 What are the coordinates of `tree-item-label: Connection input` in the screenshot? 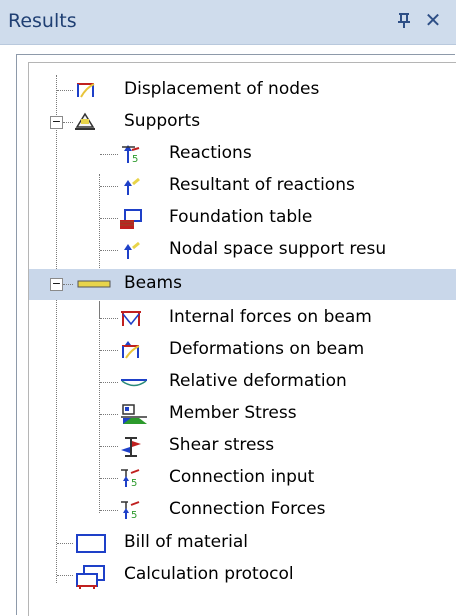 It's located at (242, 477).